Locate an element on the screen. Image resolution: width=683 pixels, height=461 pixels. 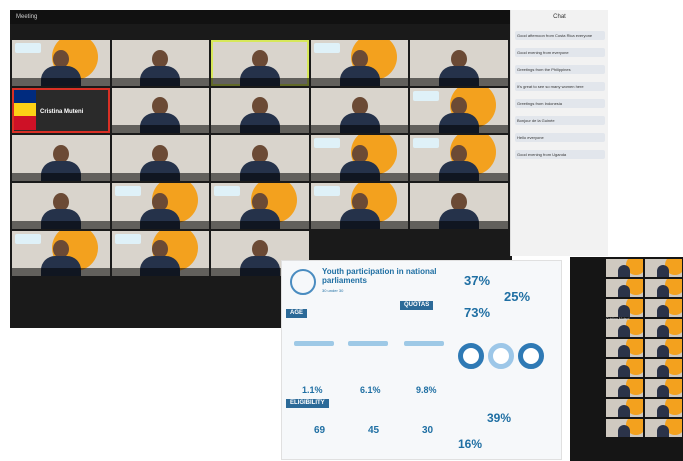
chat-text: Bonjour de la Guinée is located at coordinates (560, 120).